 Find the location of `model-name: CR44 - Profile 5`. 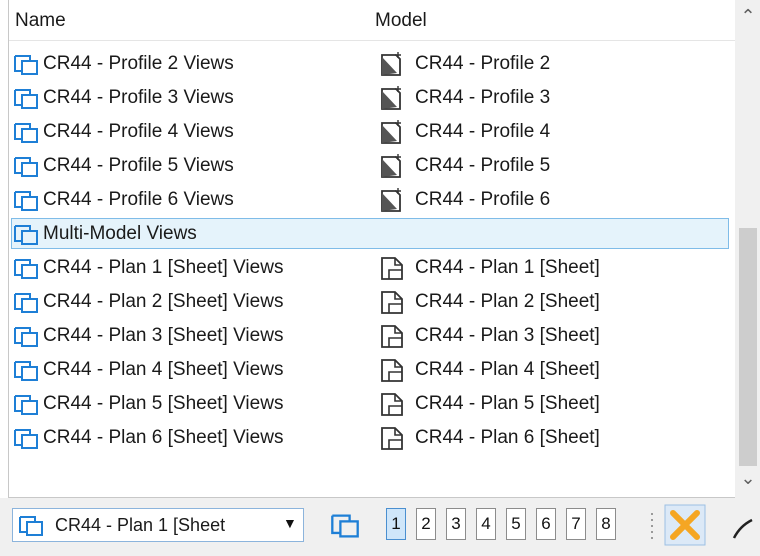

model-name: CR44 - Profile 5 is located at coordinates (483, 165).